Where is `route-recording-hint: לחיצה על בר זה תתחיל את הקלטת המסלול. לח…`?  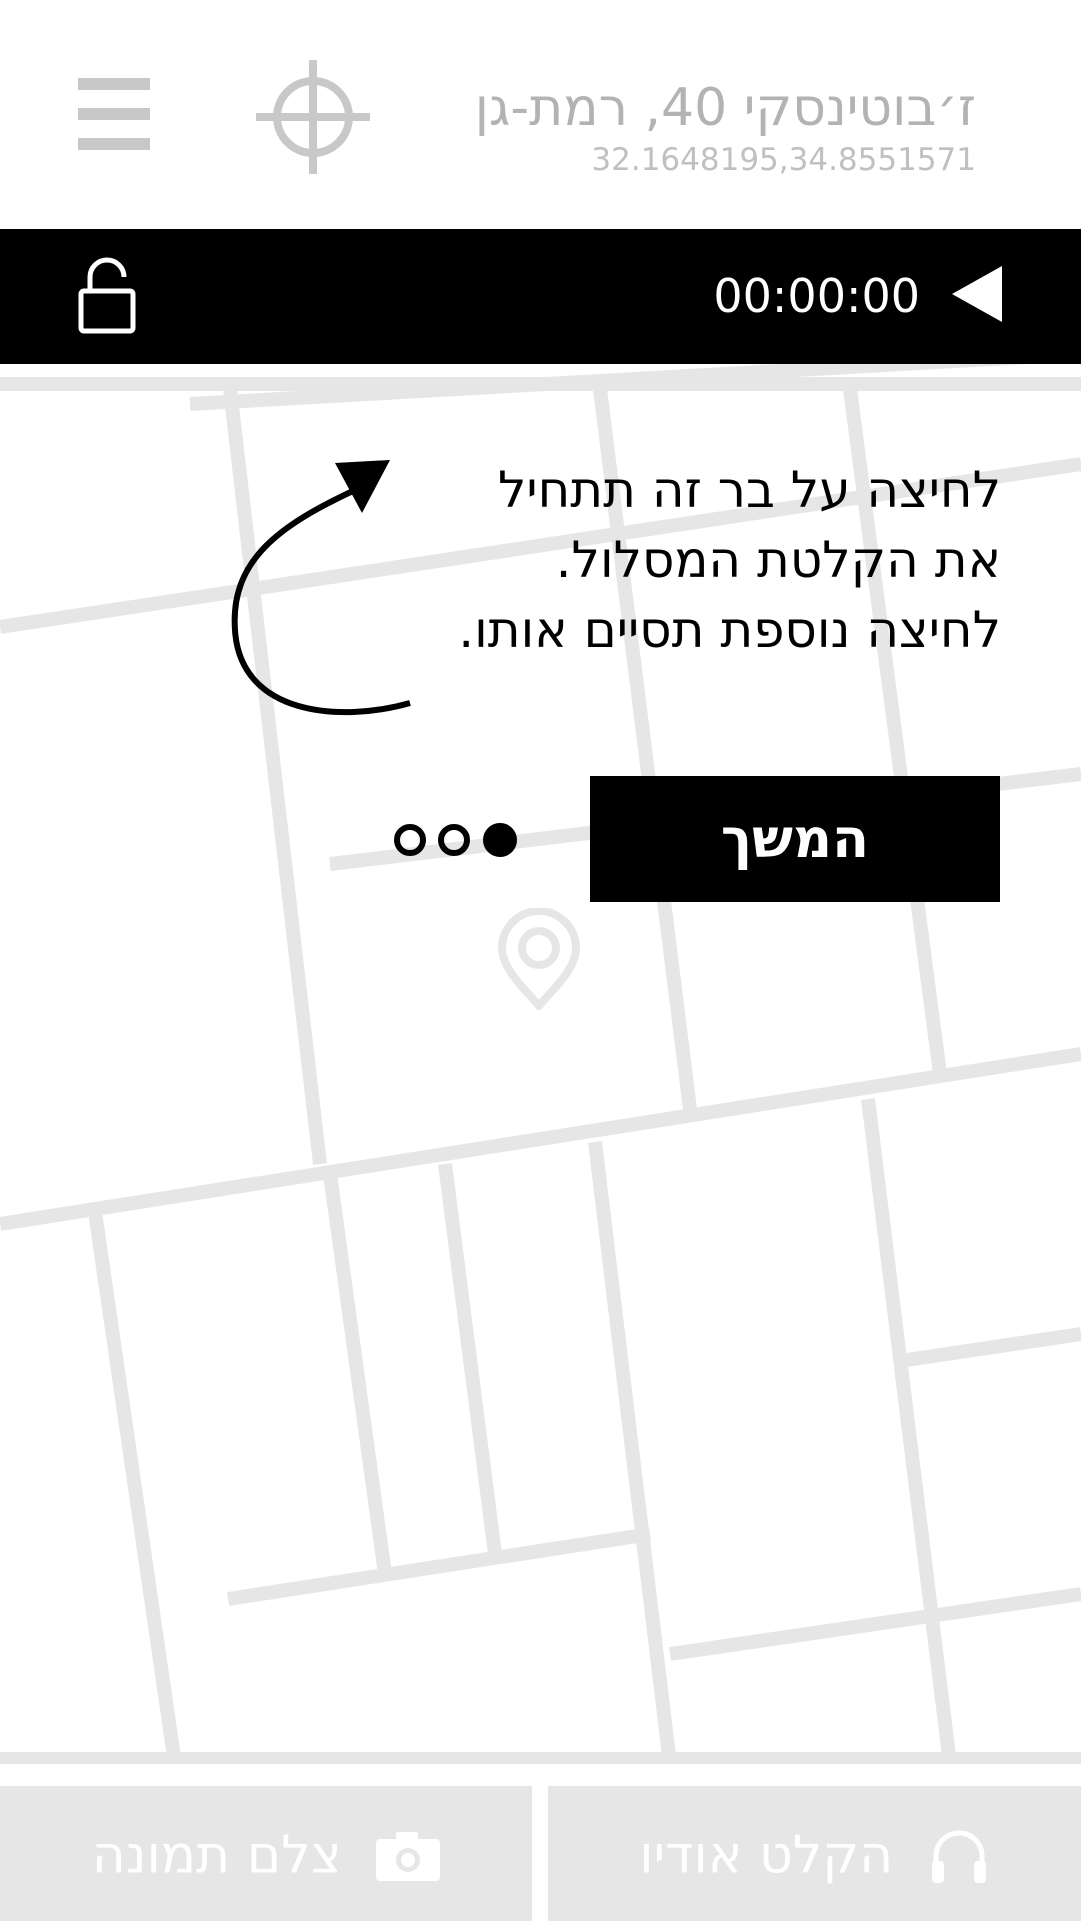 route-recording-hint: לחיצה על בר זה תתחיל את הקלטת המסלול. לח… is located at coordinates (681, 560).